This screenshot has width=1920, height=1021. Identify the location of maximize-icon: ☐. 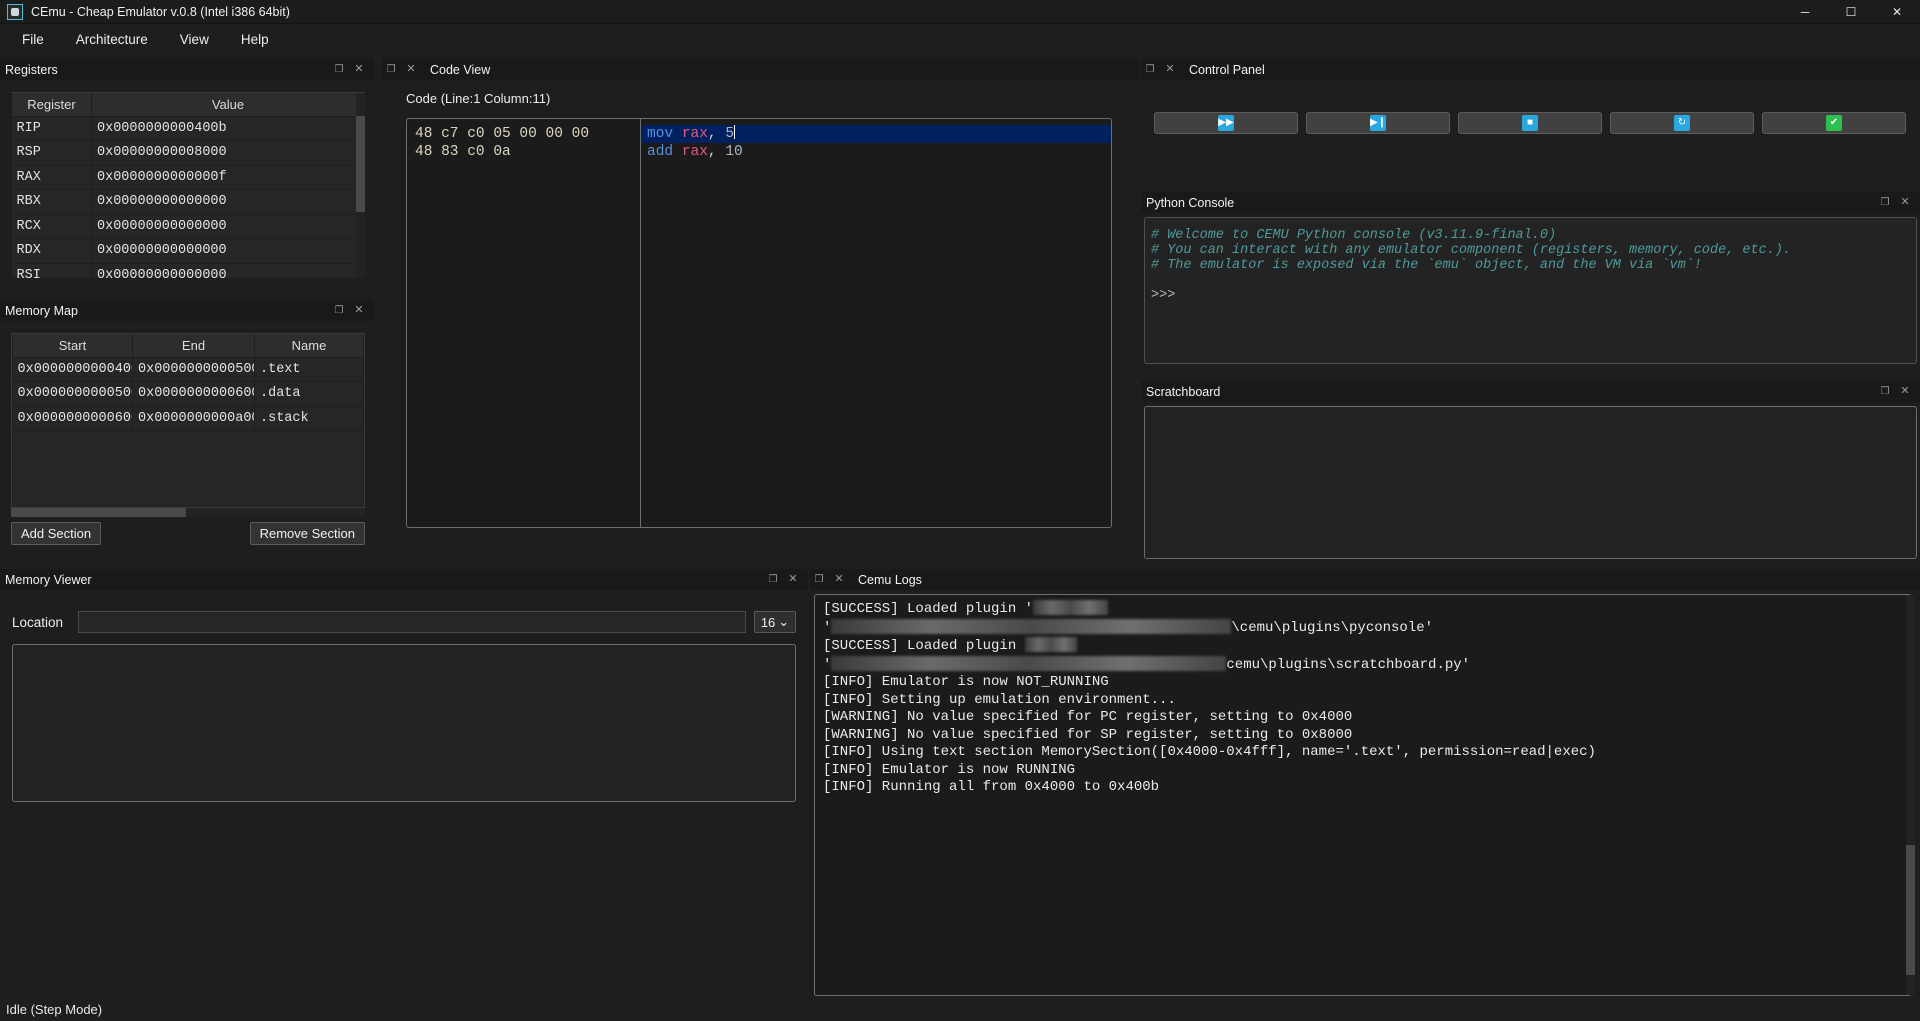
(1851, 12).